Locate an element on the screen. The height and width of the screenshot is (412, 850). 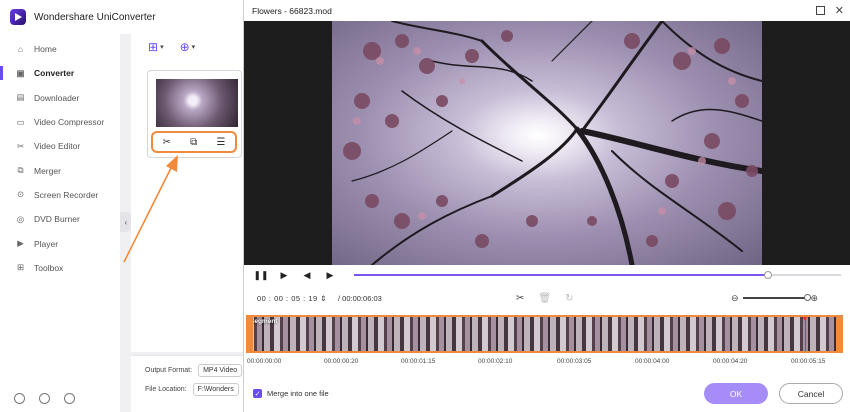
segment-end-handle is located at coordinates (838, 334).